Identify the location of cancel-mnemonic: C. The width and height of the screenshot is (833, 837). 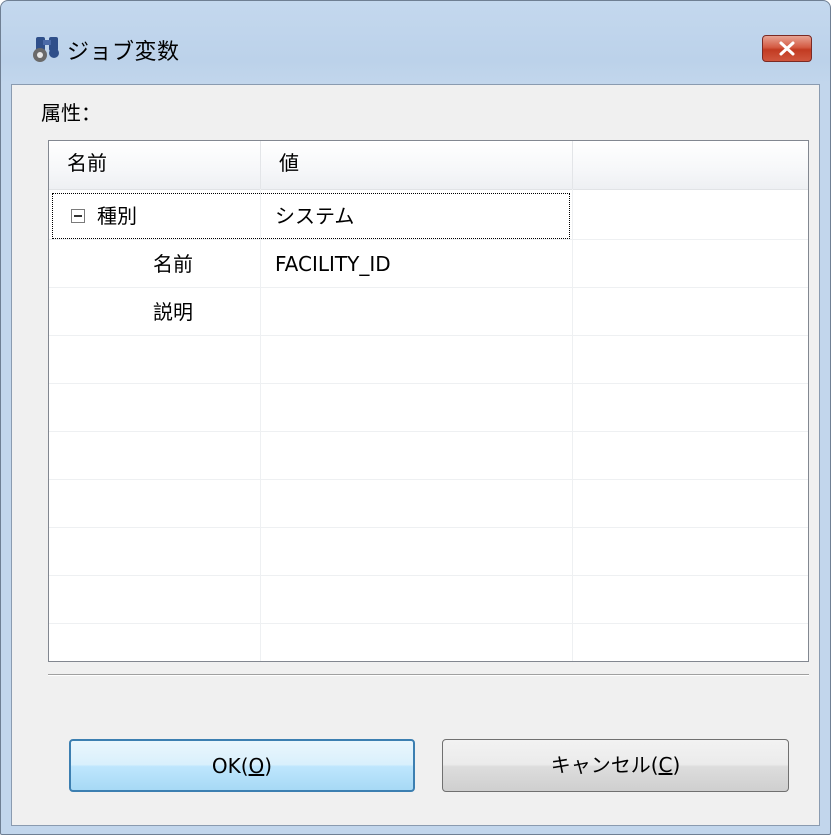
(665, 765).